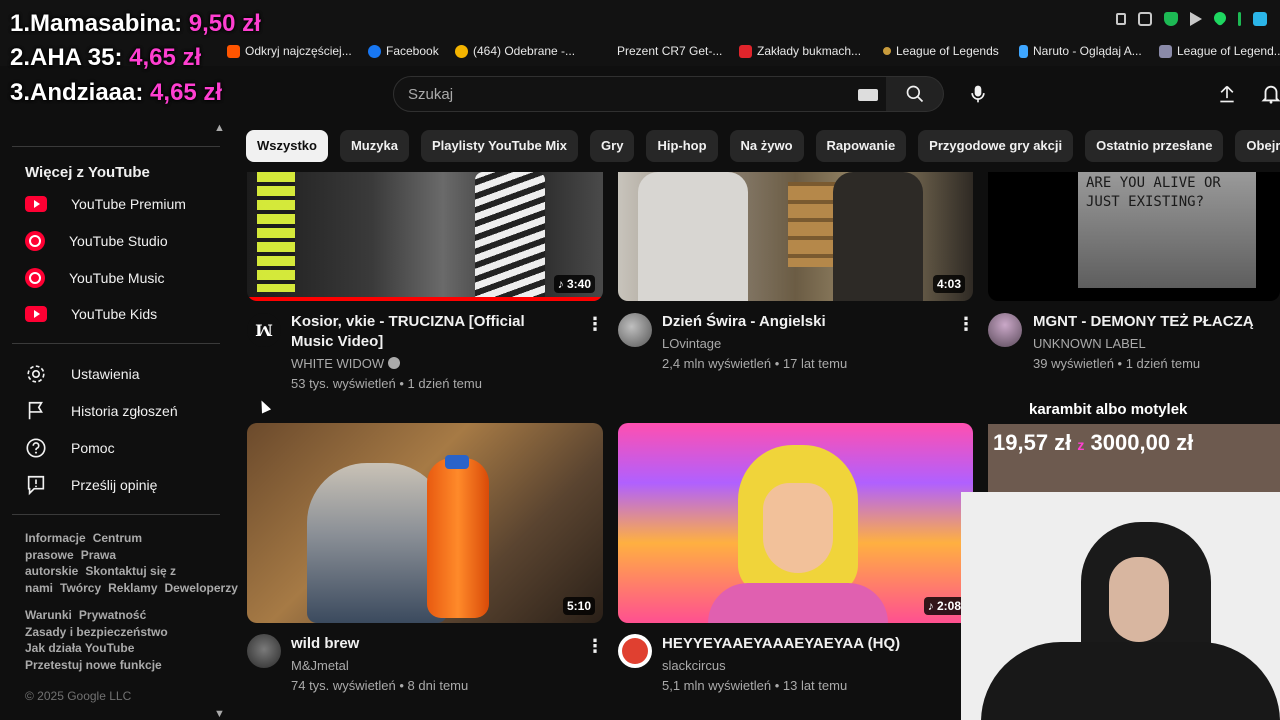 The width and height of the screenshot is (1280, 720). Describe the element at coordinates (320, 666) in the screenshot. I see `channel-name: M&Jmetal` at that location.